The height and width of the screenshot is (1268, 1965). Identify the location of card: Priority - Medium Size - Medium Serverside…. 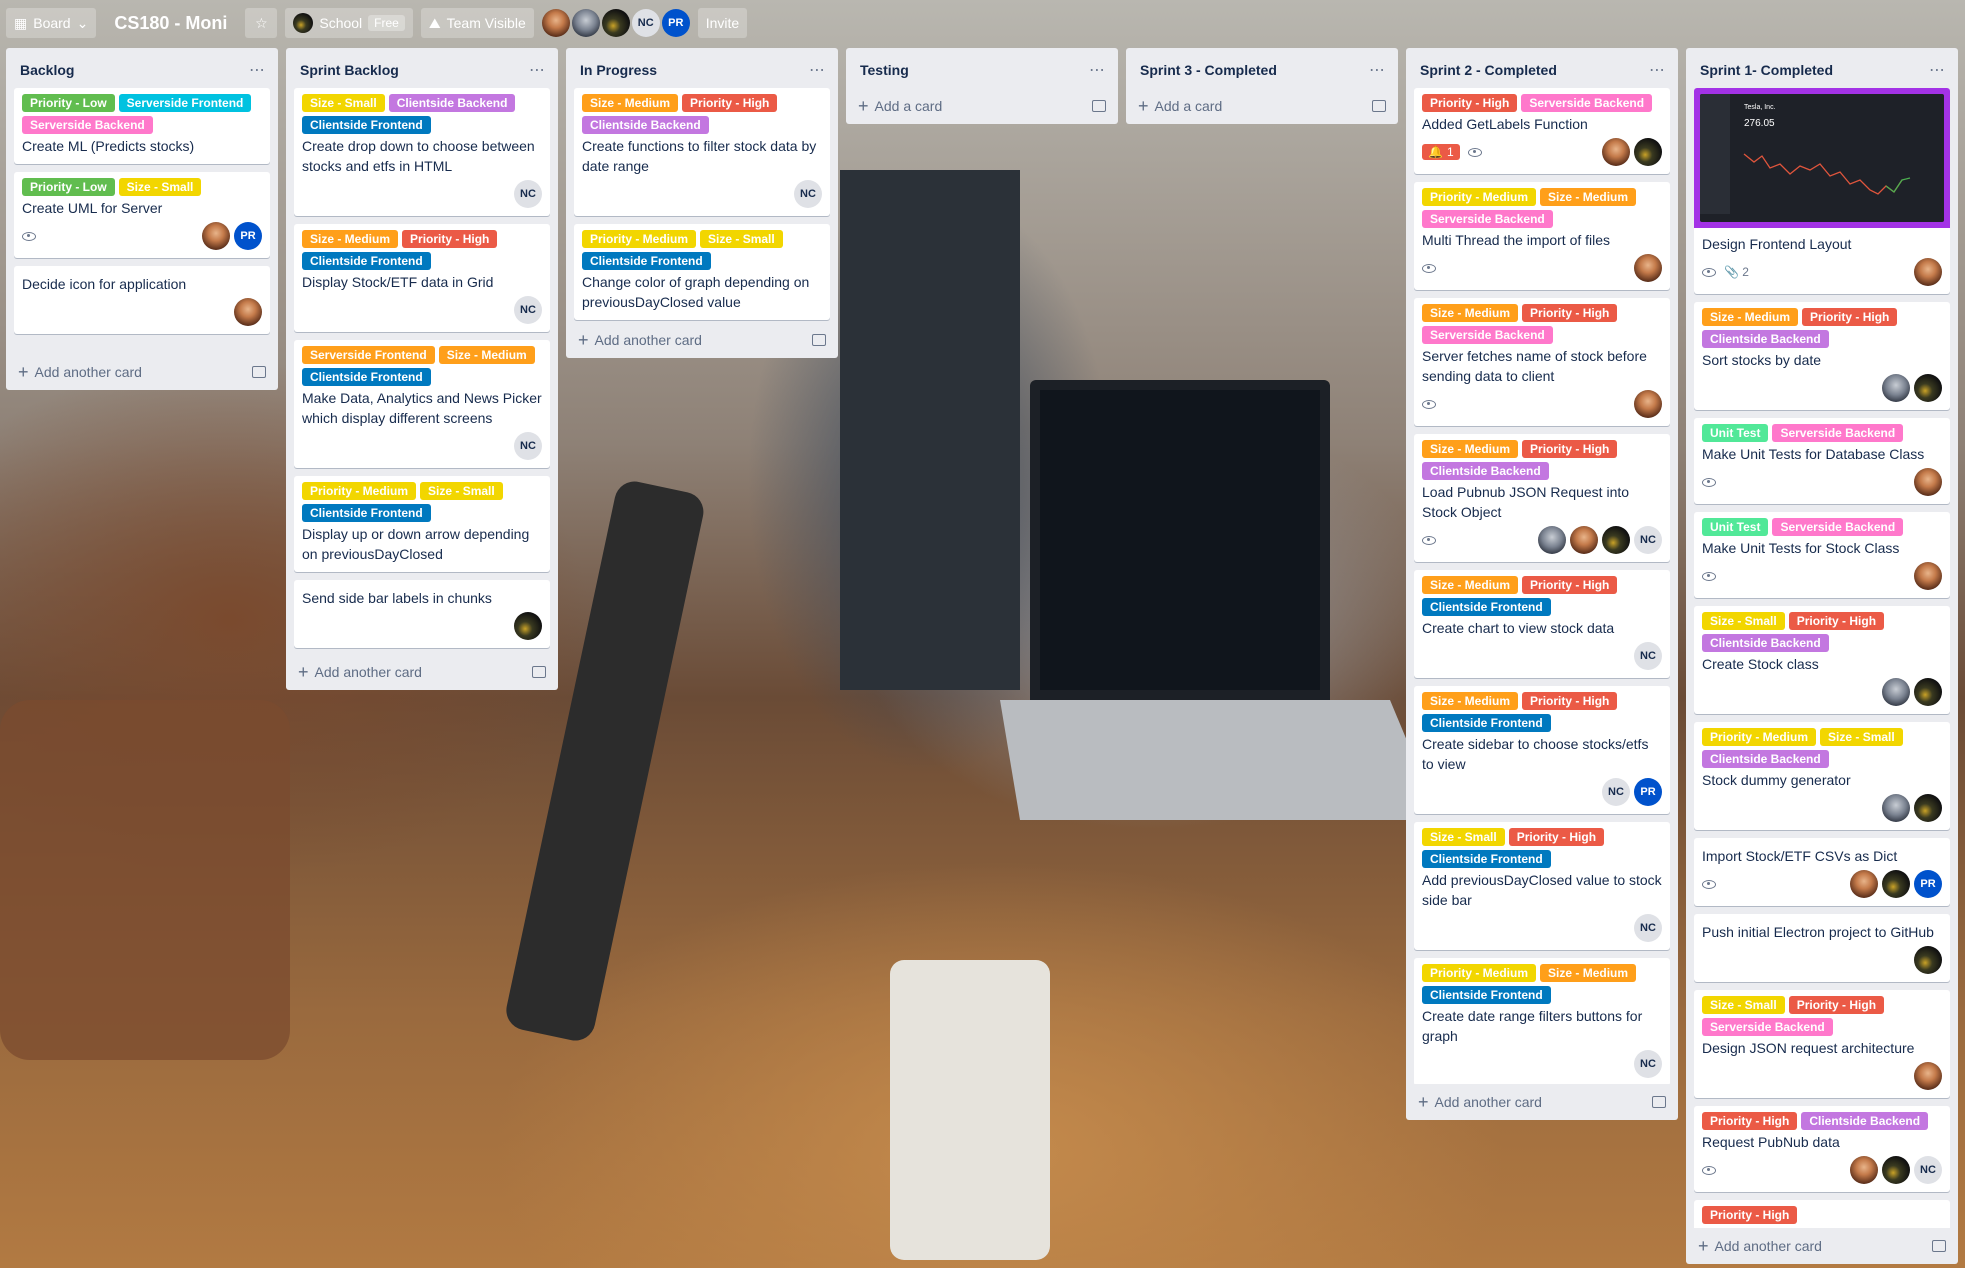
(1542, 236).